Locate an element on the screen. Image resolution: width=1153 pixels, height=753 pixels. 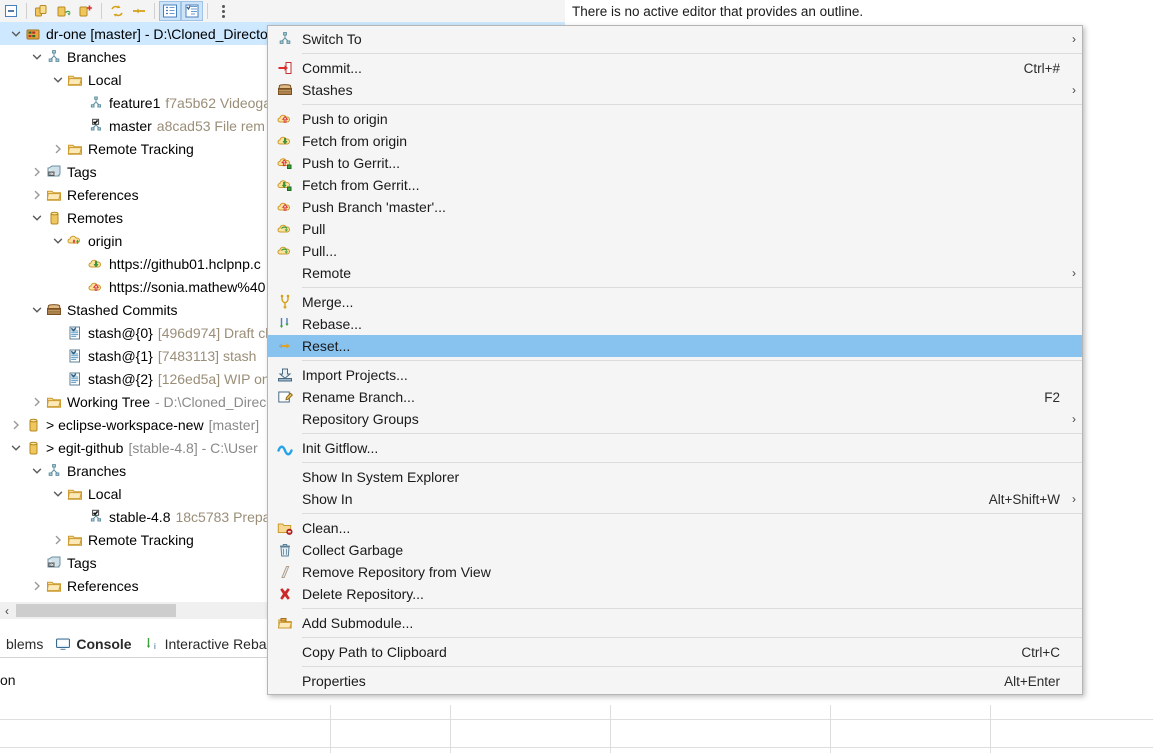
tree-row-label: https://sonia.mathew%40 is located at coordinates (187, 286).